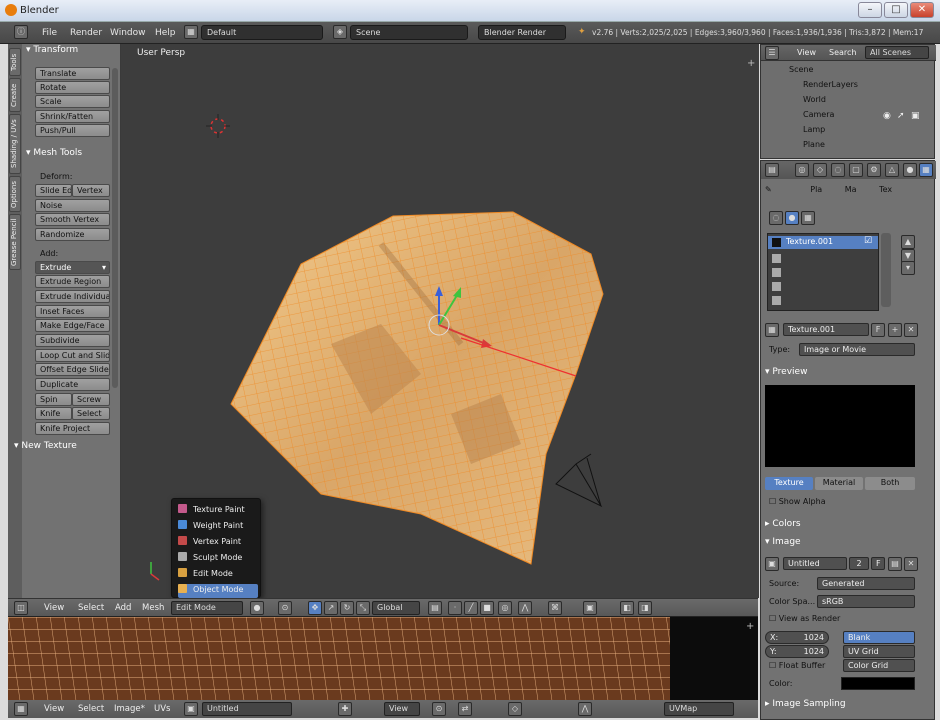 This screenshot has height=720, width=940. What do you see at coordinates (515, 709) in the screenshot?
I see `uv-sticky-icon: ◇` at bounding box center [515, 709].